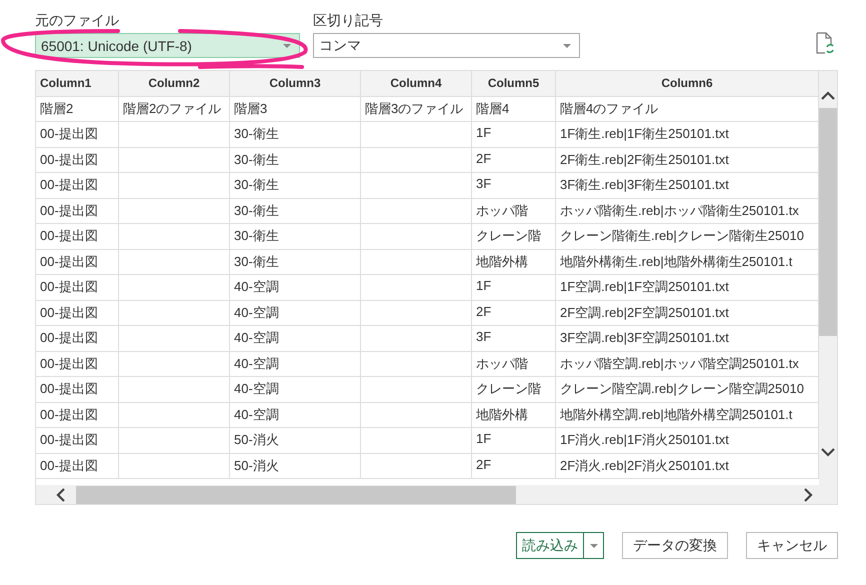 The width and height of the screenshot is (866, 585). Describe the element at coordinates (675, 545) in the screenshot. I see `dialog-button: データの変換` at that location.